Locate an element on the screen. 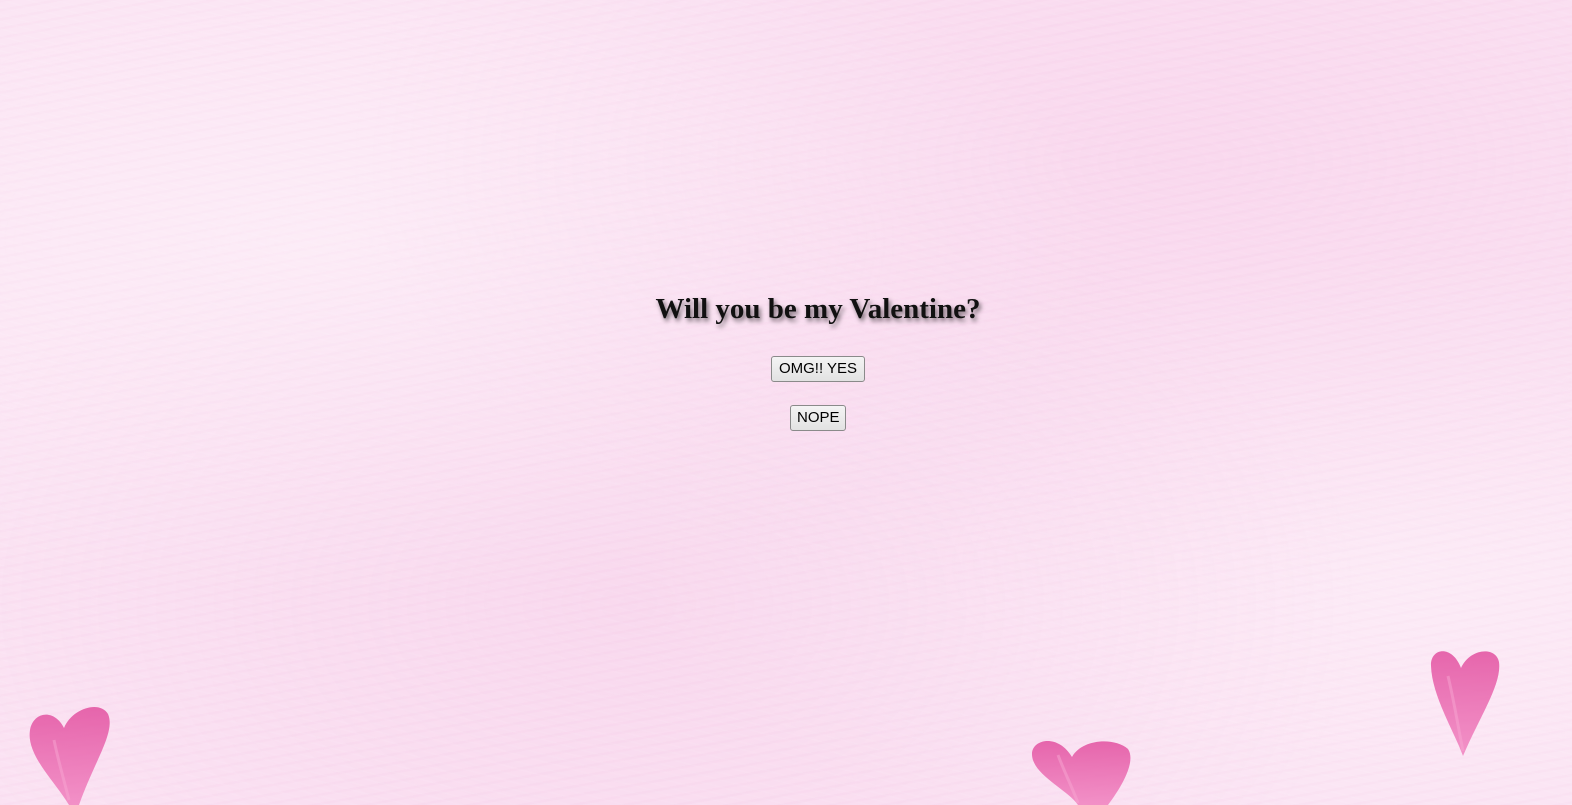 The image size is (1572, 805). valentine-question: Will you be my Valentine? is located at coordinates (818, 309).